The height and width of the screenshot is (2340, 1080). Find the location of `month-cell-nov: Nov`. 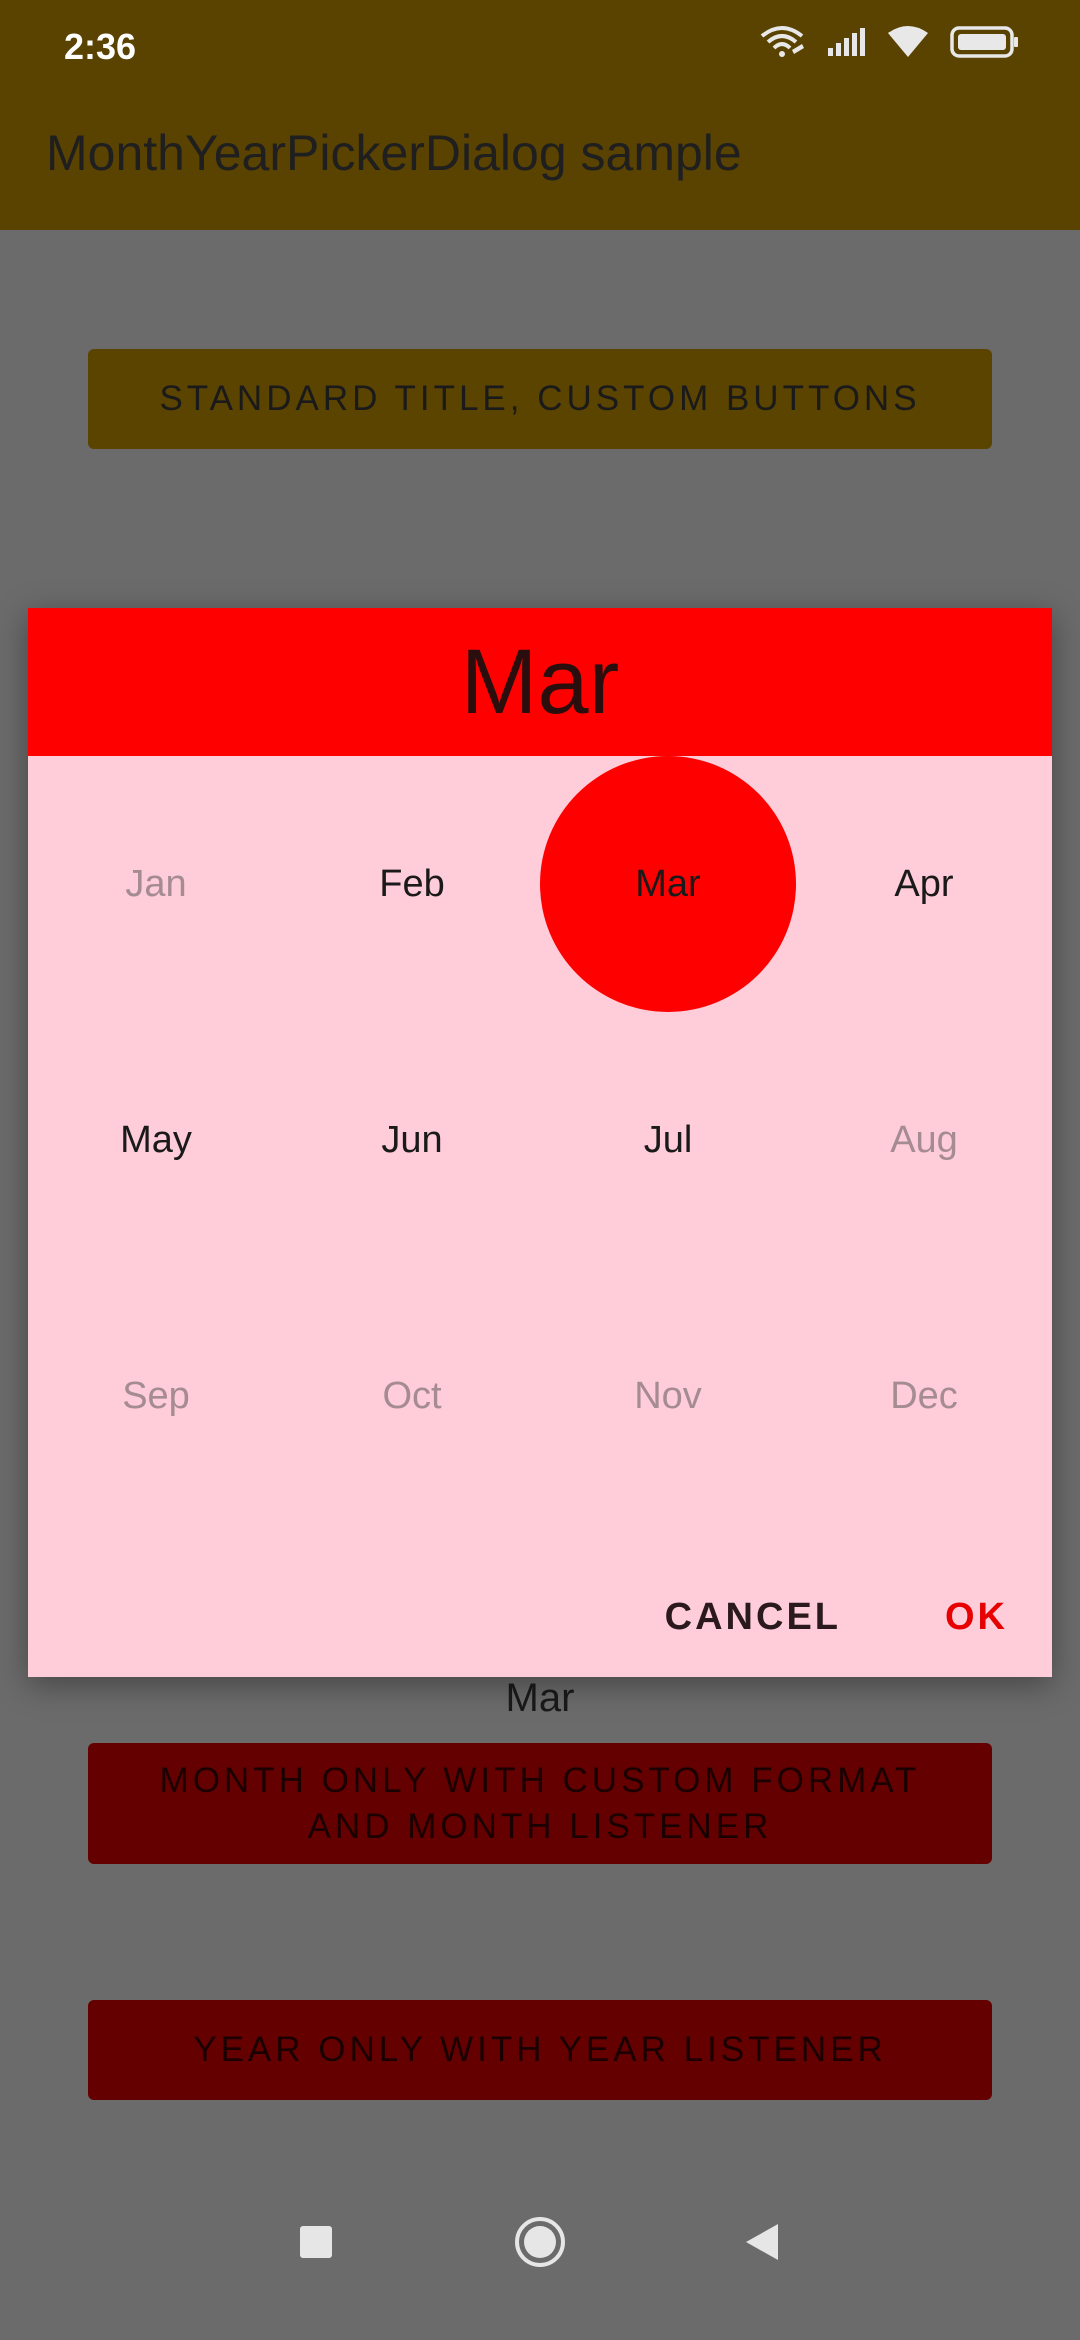

month-cell-nov: Nov is located at coordinates (668, 1396).